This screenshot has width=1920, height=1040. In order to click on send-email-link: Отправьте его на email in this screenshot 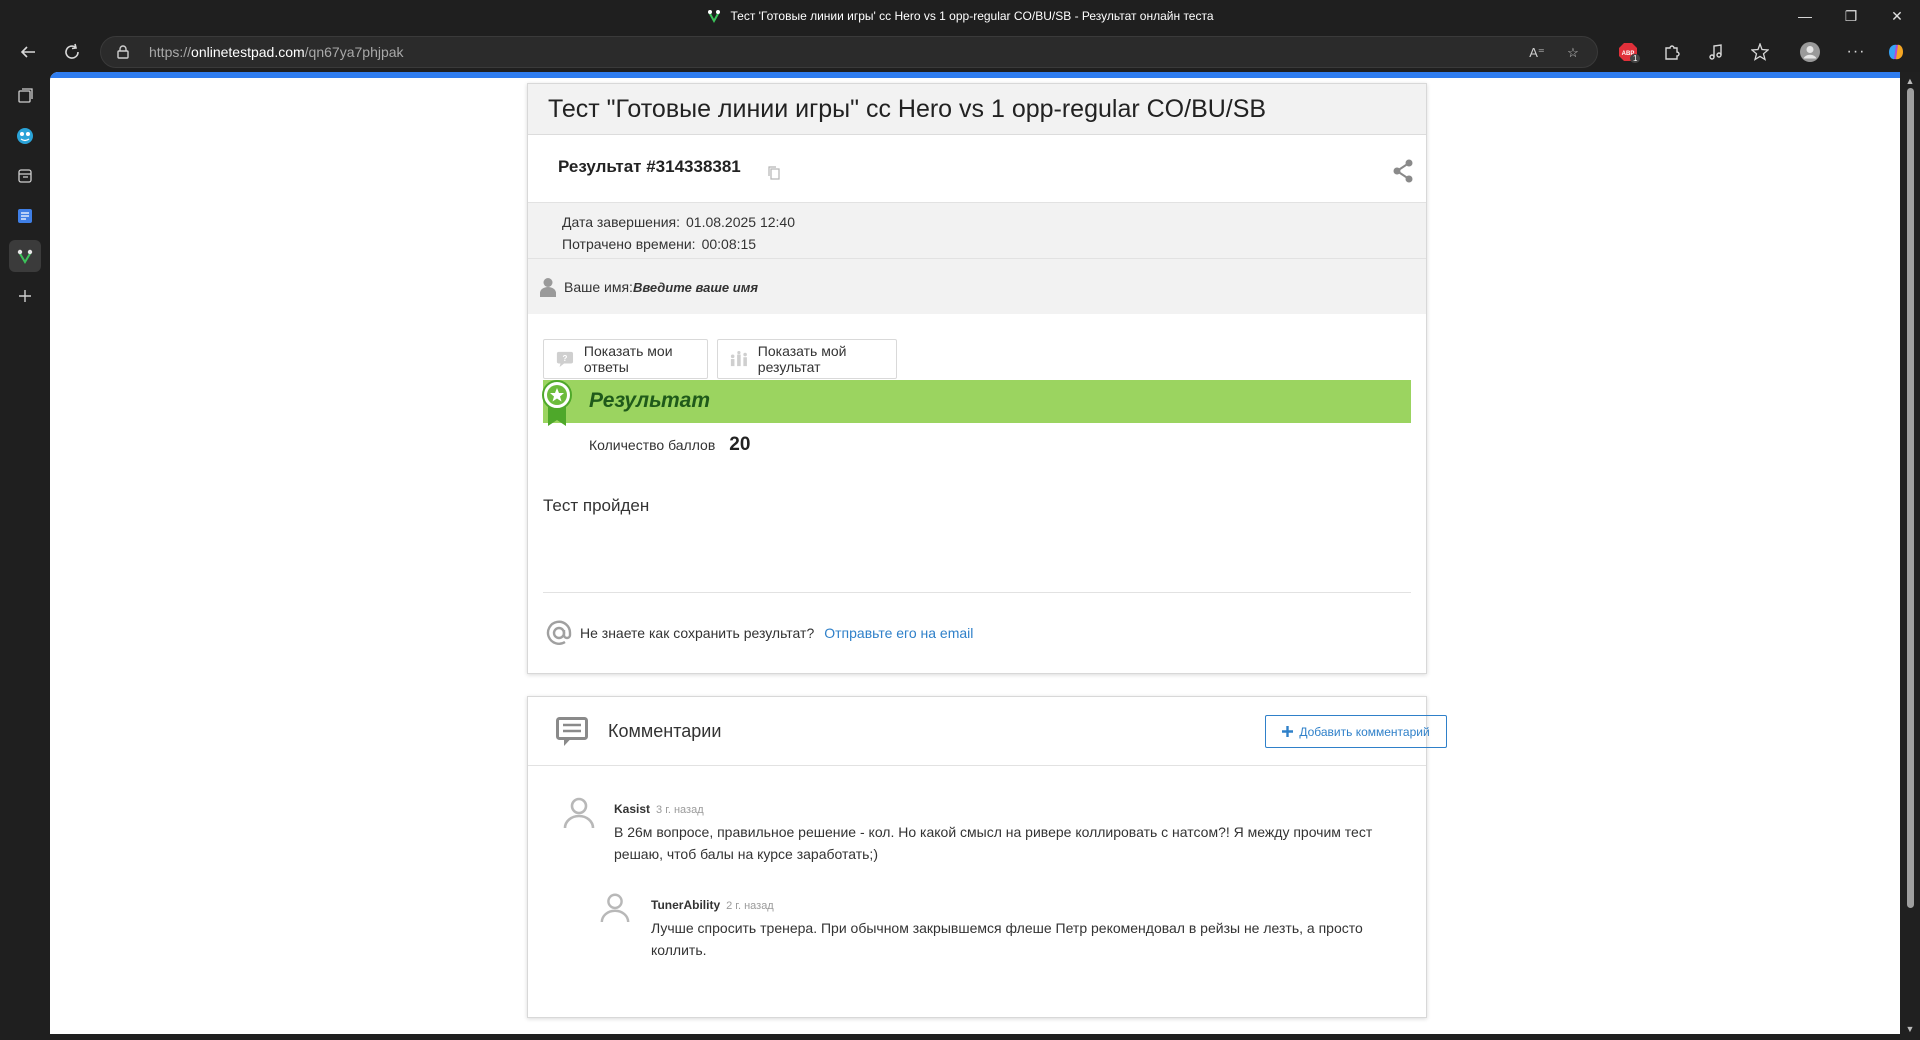, I will do `click(898, 633)`.